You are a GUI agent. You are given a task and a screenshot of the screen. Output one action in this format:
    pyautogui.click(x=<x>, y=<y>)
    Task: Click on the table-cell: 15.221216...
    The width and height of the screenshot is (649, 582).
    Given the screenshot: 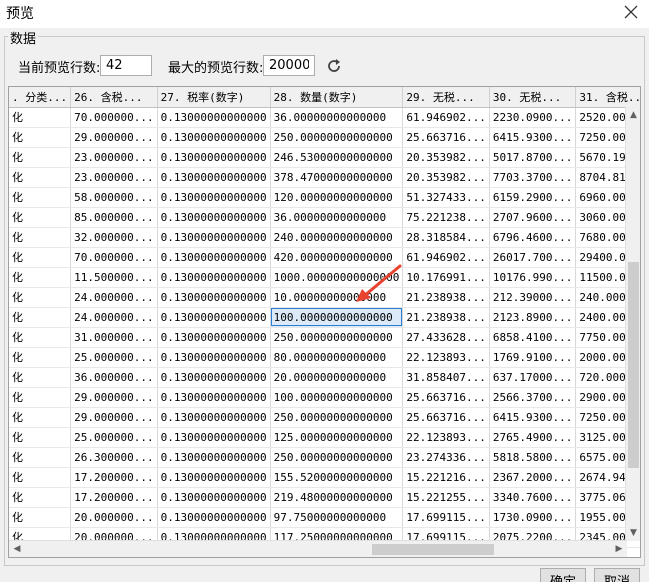 What is the action you would take?
    pyautogui.click(x=446, y=477)
    